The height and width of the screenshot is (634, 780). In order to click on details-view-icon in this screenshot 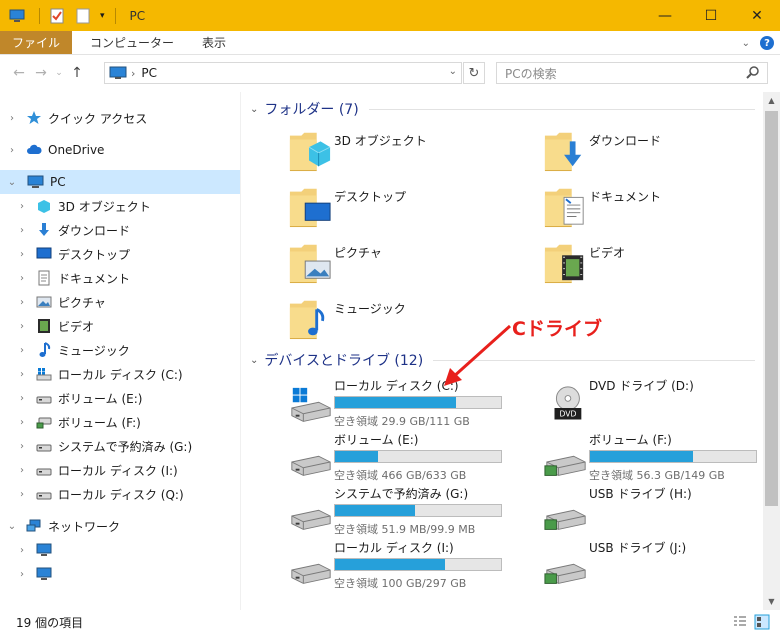, I will do `click(740, 622)`.